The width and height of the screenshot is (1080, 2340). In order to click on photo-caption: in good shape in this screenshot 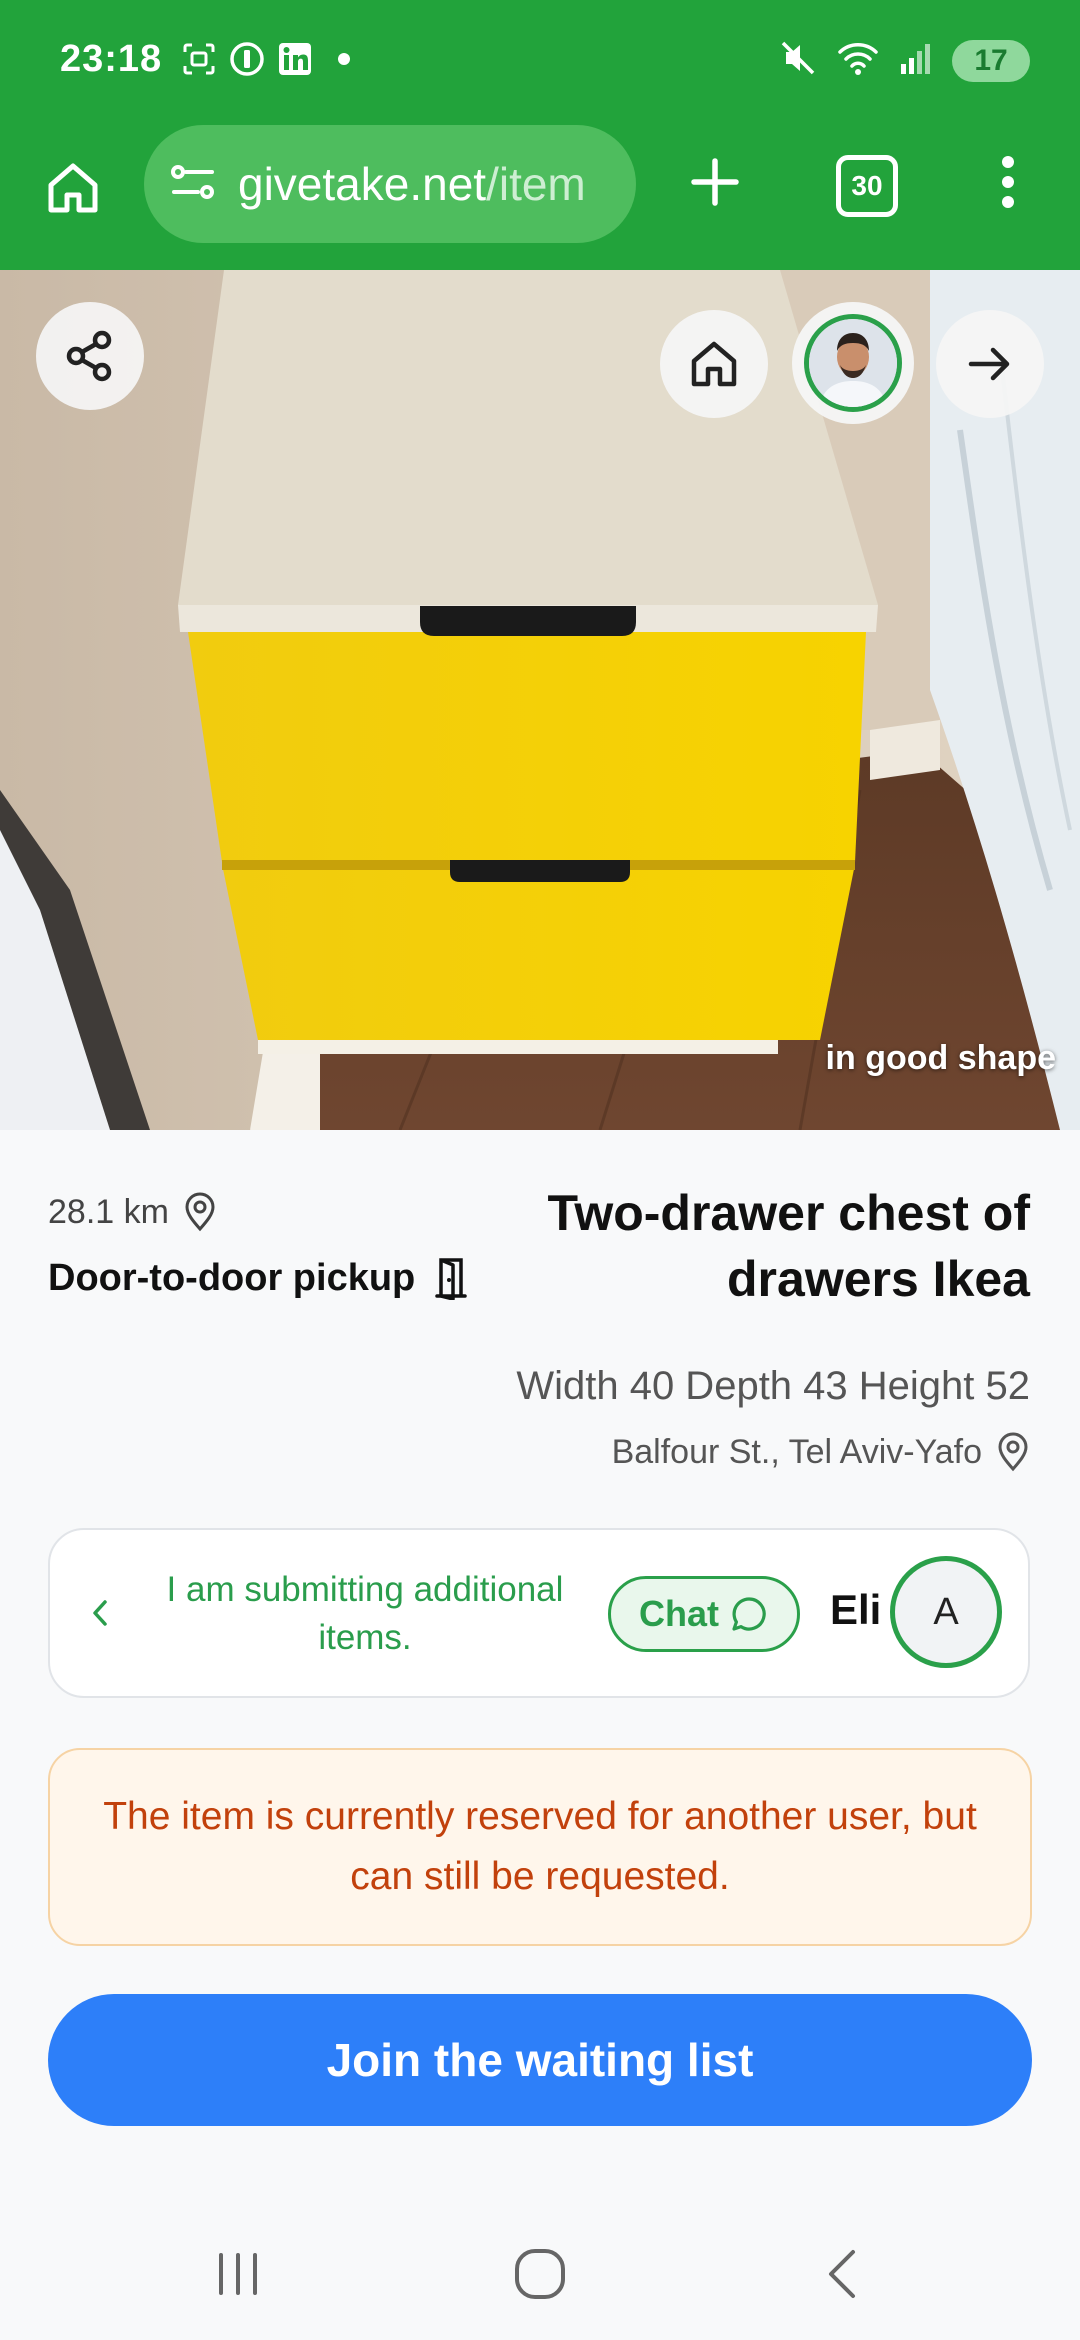, I will do `click(940, 1058)`.